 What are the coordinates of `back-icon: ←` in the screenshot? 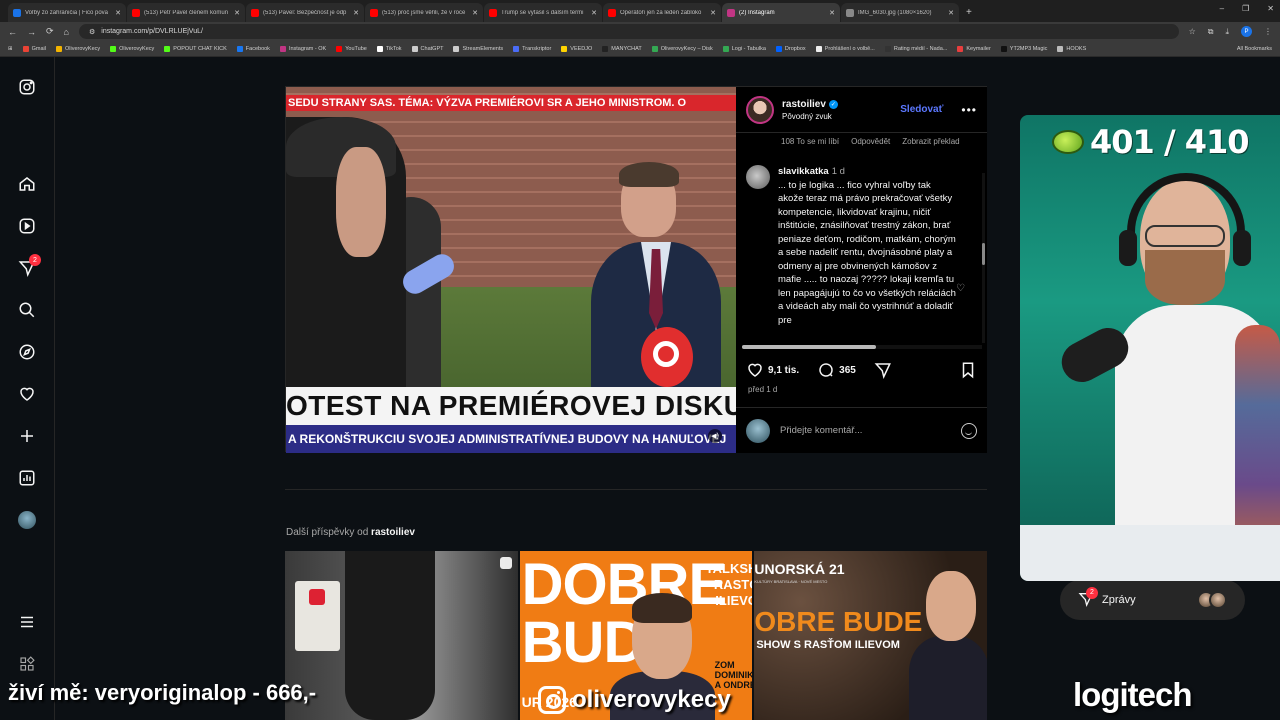 It's located at (12, 32).